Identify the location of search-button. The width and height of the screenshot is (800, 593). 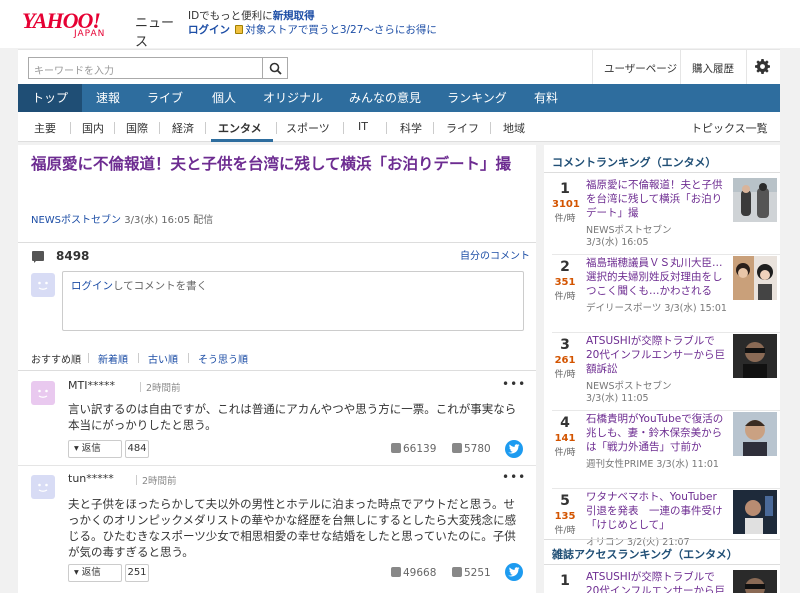
(275, 68).